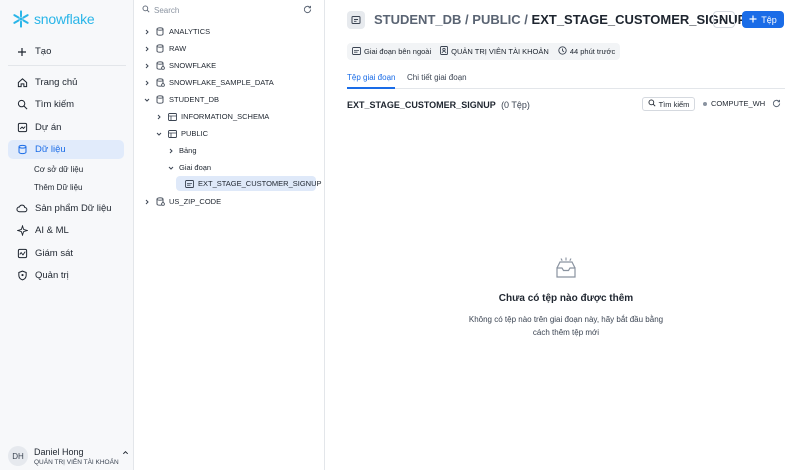  I want to click on warehouse-name: COMPUTE_WH, so click(738, 103).